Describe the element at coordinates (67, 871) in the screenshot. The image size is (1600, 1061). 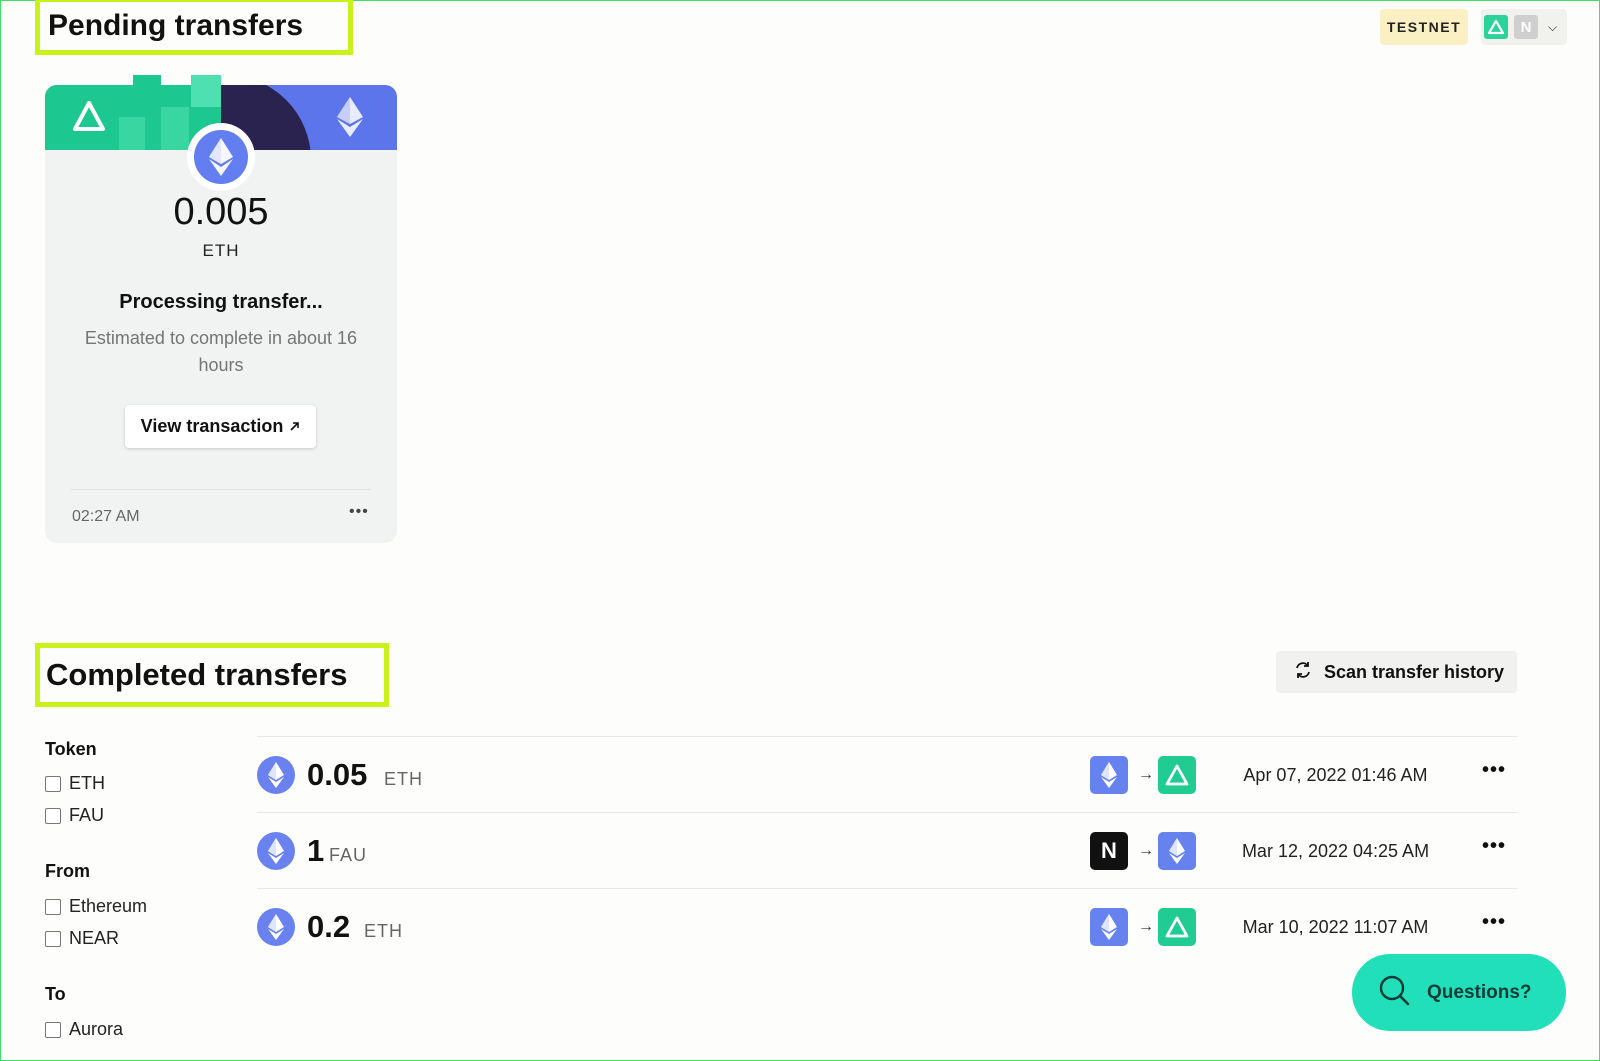
I see `filter-from-label: From` at that location.